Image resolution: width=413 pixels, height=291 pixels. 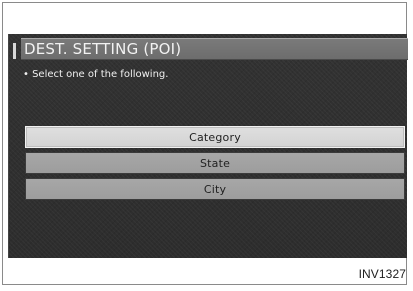 I want to click on category-option-button: Category, so click(x=215, y=137).